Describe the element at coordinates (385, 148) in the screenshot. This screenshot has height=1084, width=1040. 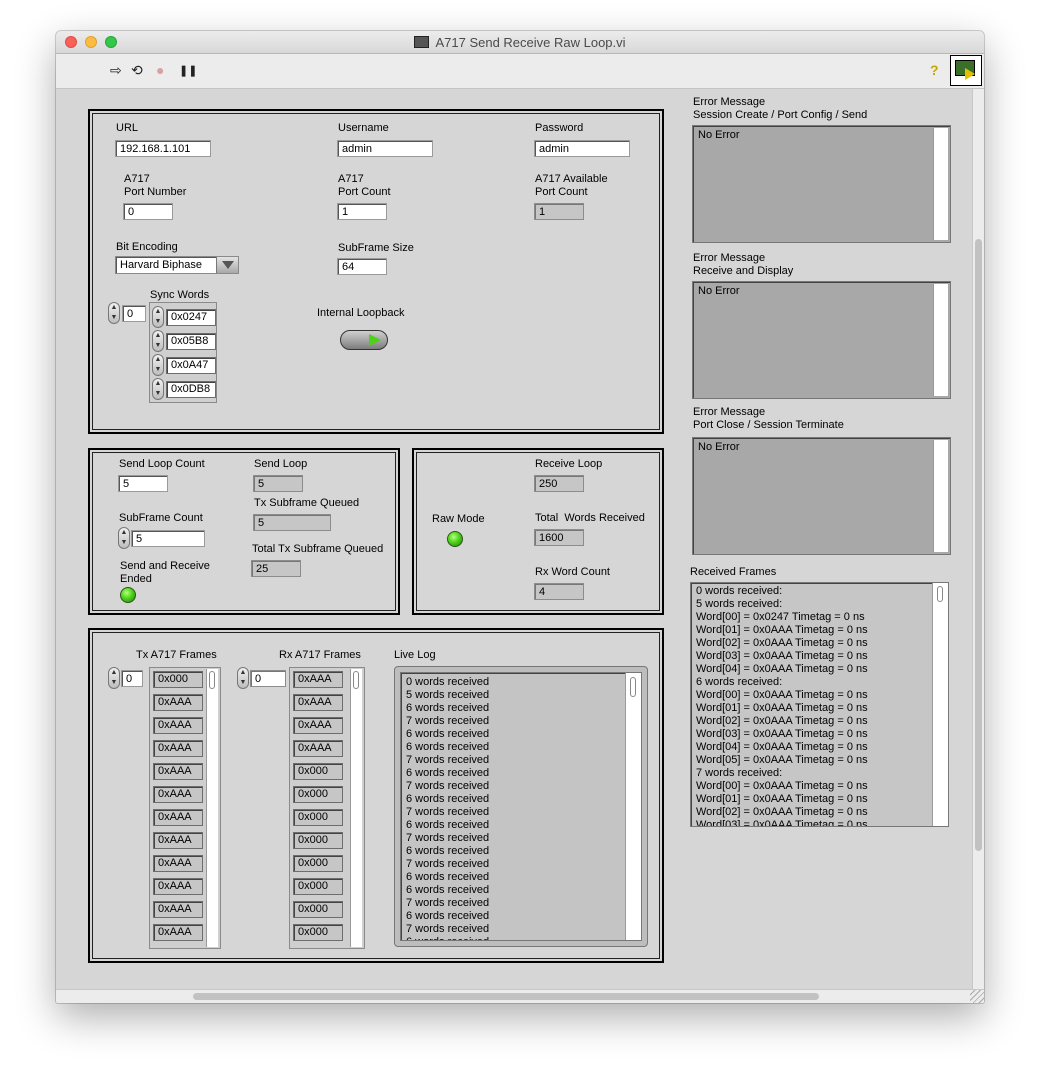
I see `username-input: admin` at that location.